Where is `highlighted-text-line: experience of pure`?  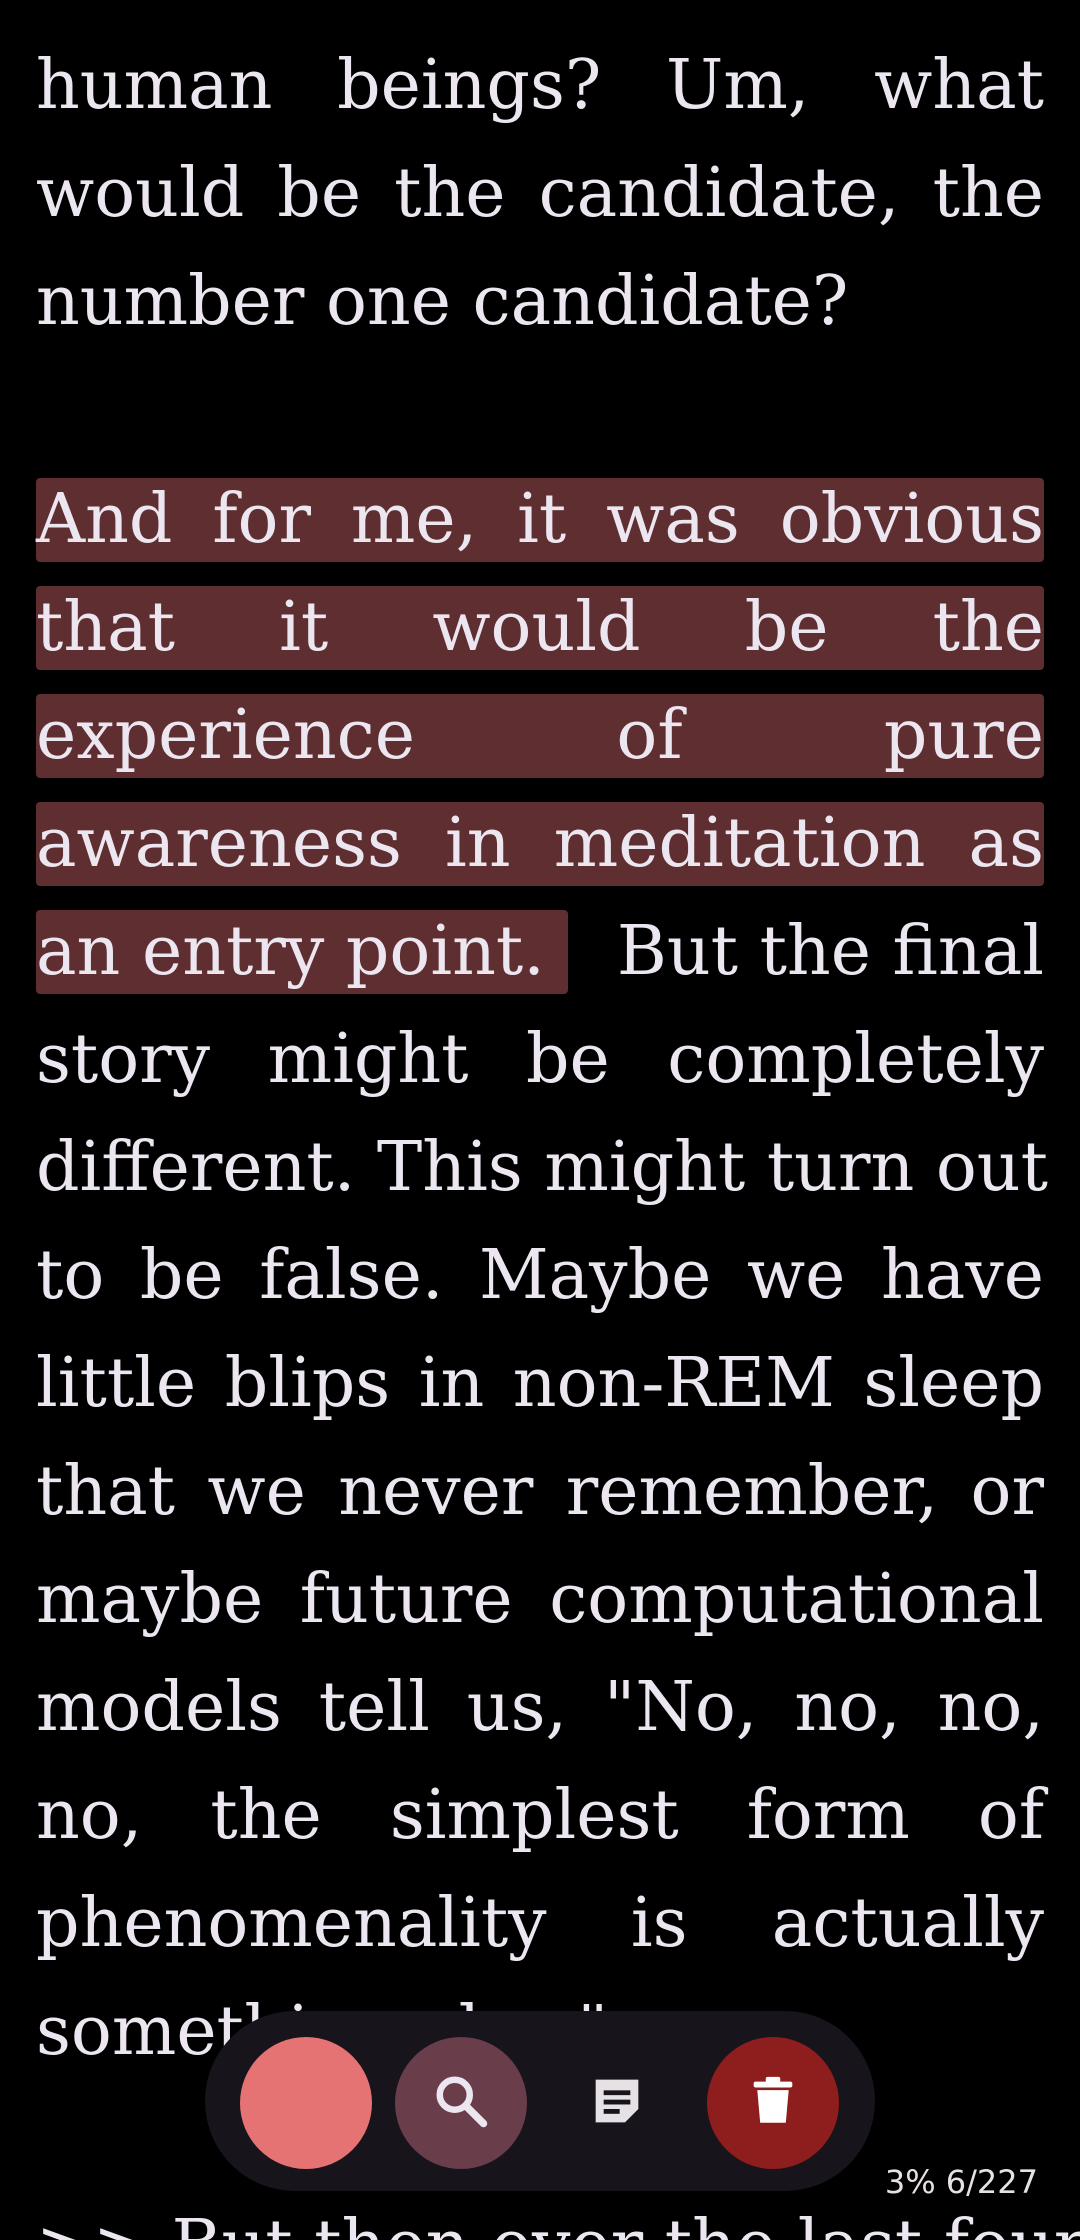 highlighted-text-line: experience of pure is located at coordinates (540, 735).